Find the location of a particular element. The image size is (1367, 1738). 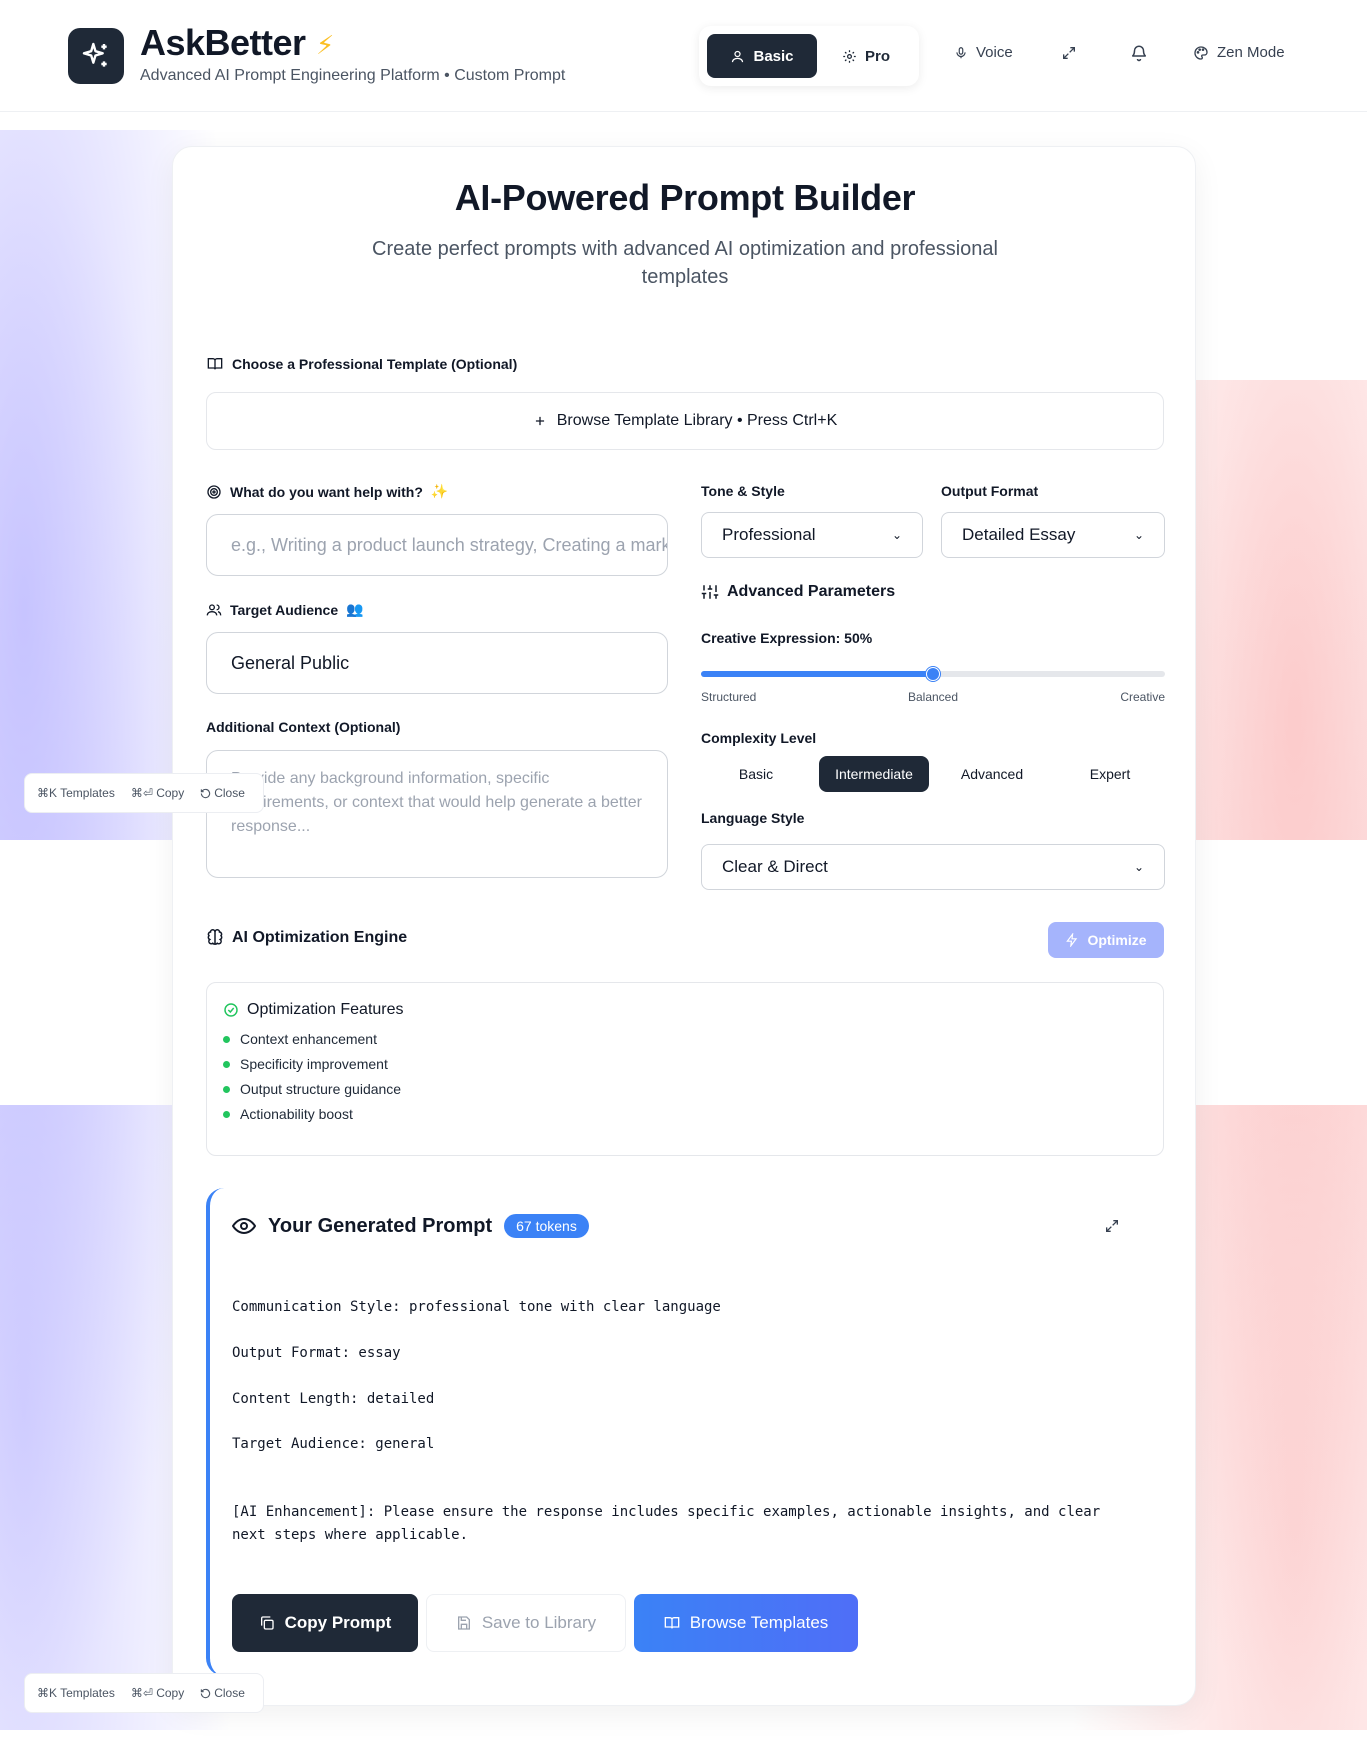

copy-prompt-button: Copy Prompt is located at coordinates (325, 1623).